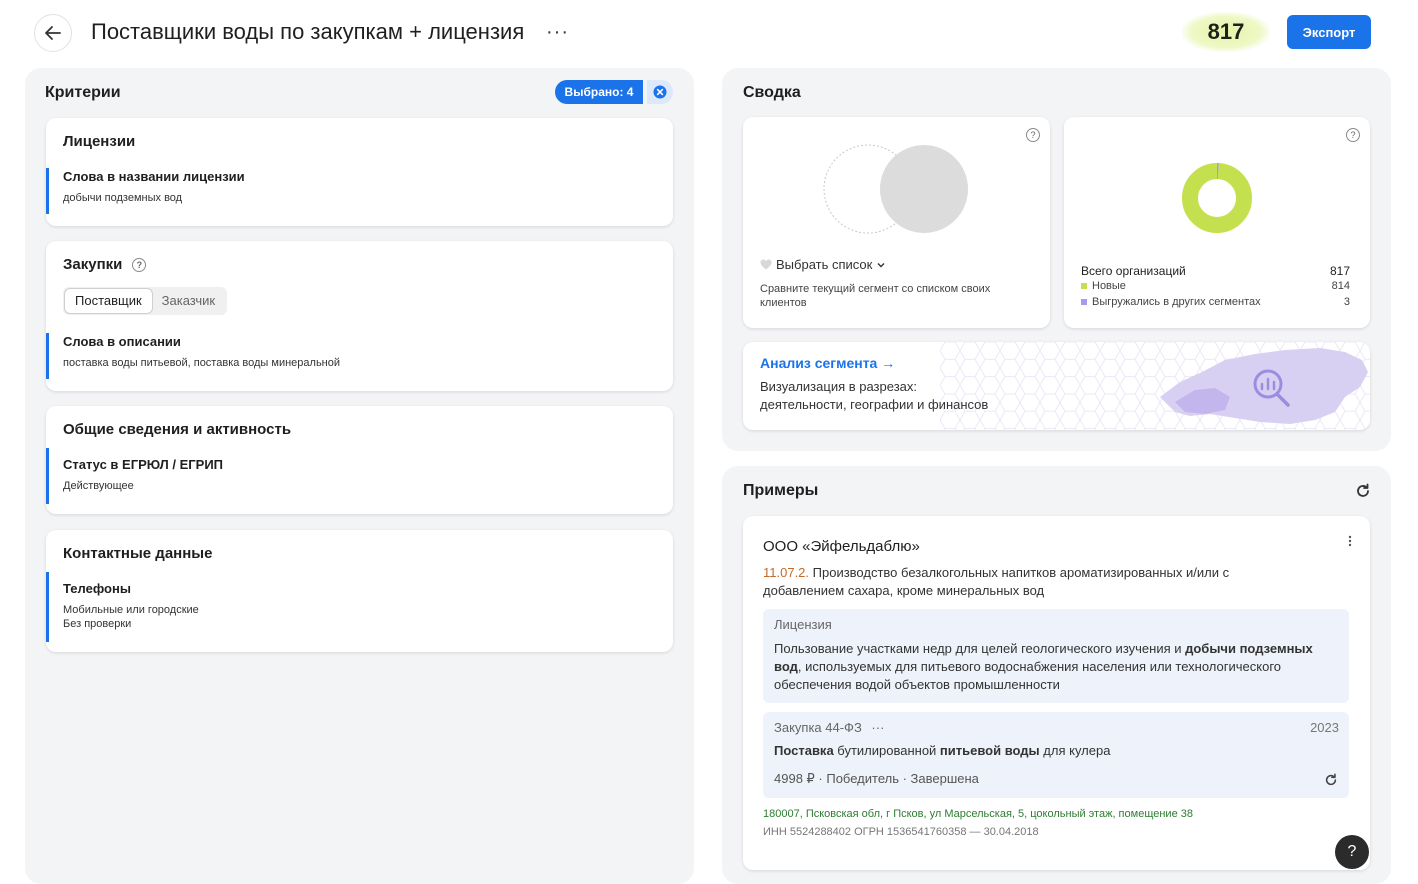 Image resolution: width=1418 pixels, height=884 pixels. I want to click on card-title: Контактные данные, so click(138, 553).